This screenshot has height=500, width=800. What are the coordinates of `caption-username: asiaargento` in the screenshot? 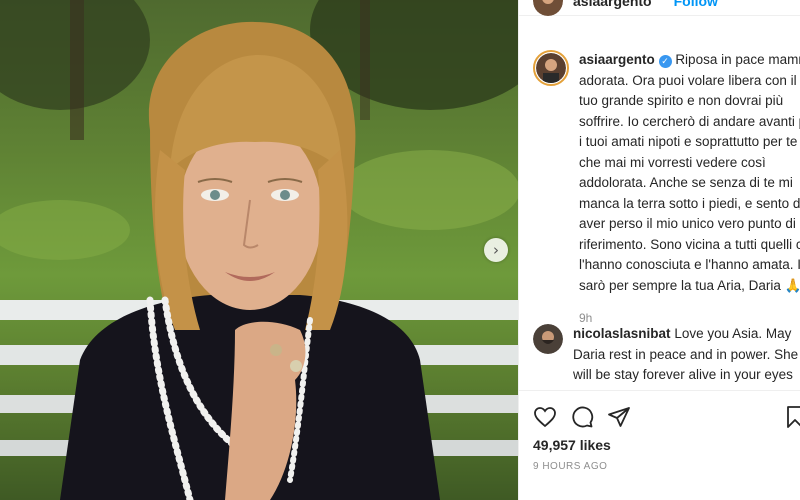 It's located at (617, 59).